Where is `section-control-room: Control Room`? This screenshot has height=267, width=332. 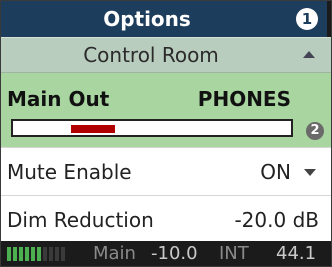 section-control-room: Control Room is located at coordinates (166, 55).